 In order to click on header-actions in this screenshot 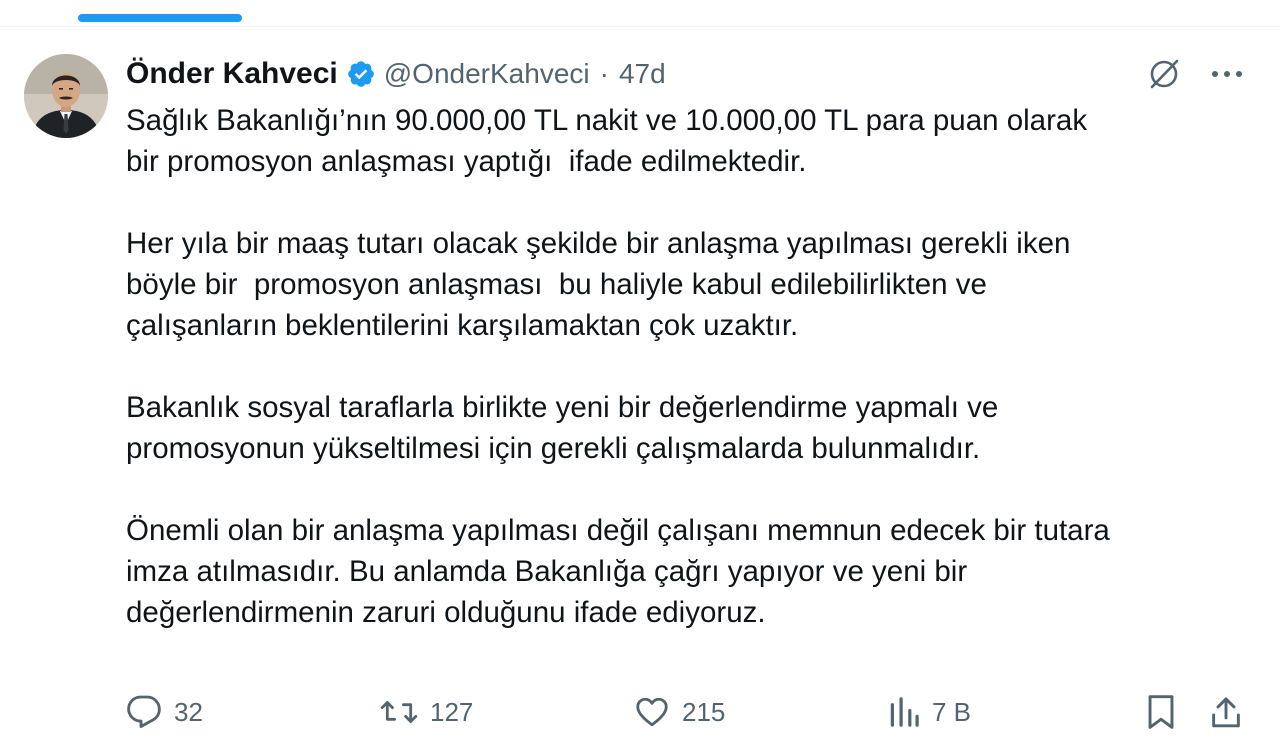, I will do `click(1195, 74)`.